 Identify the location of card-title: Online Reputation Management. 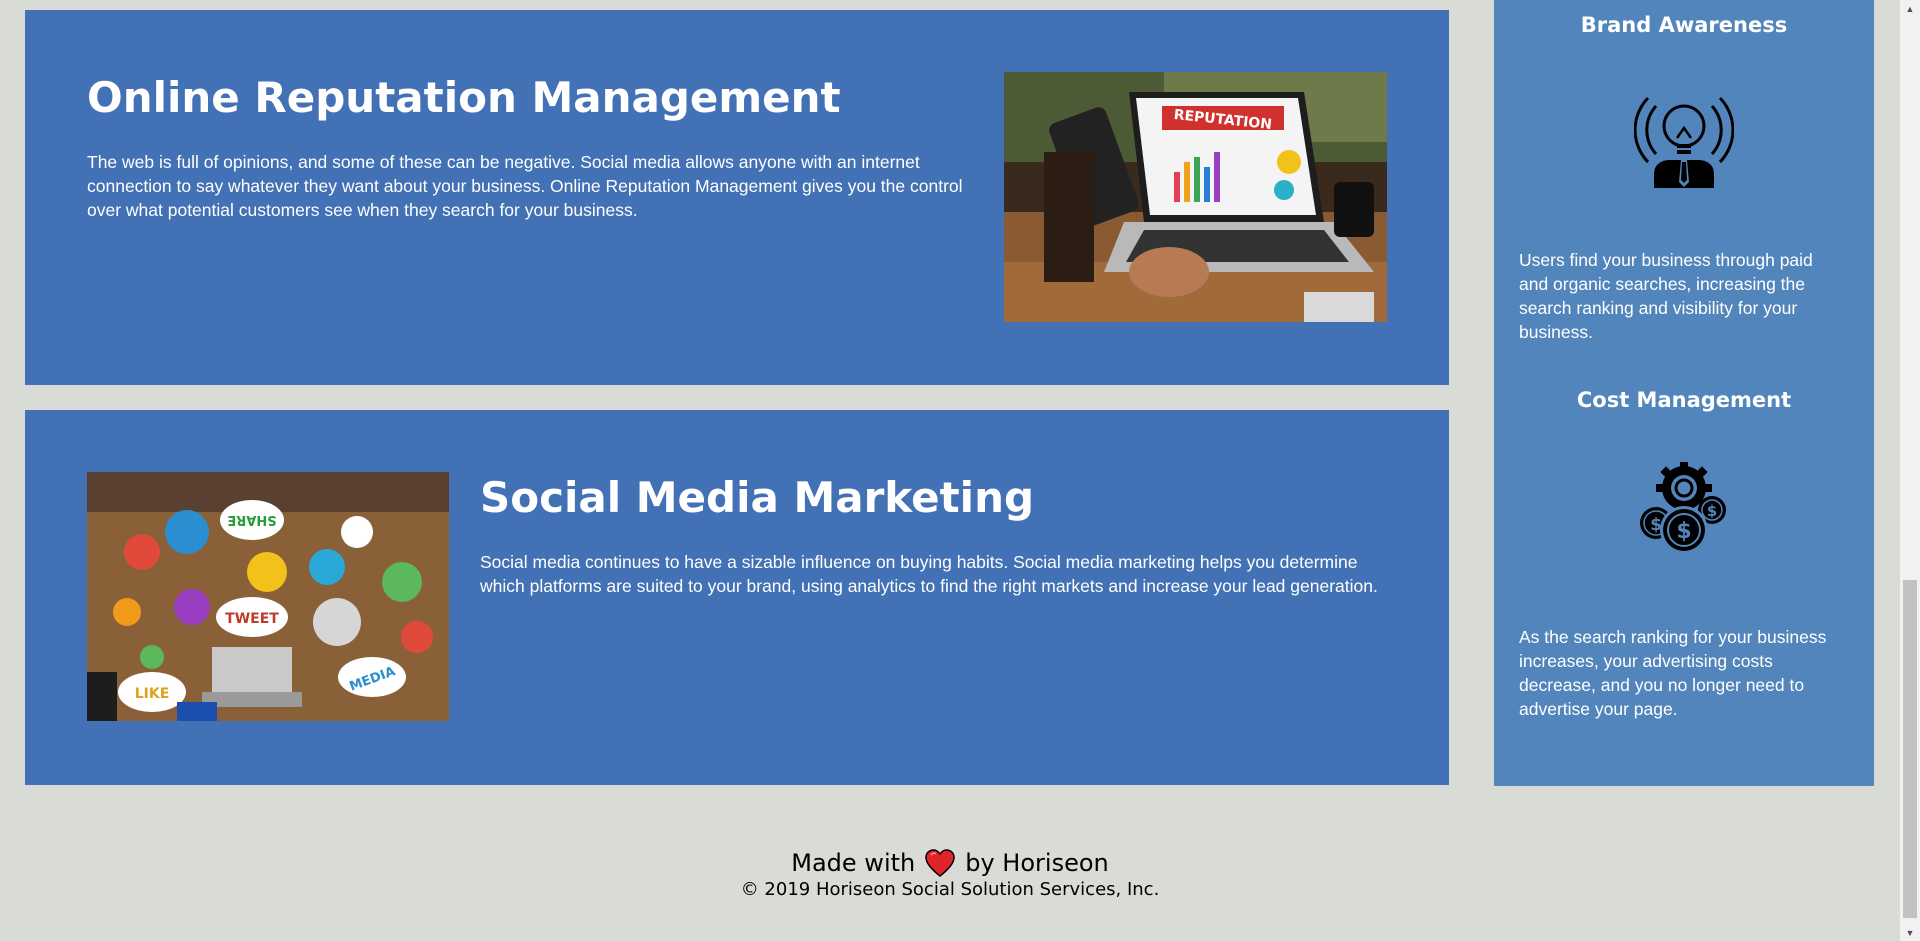
(464, 97).